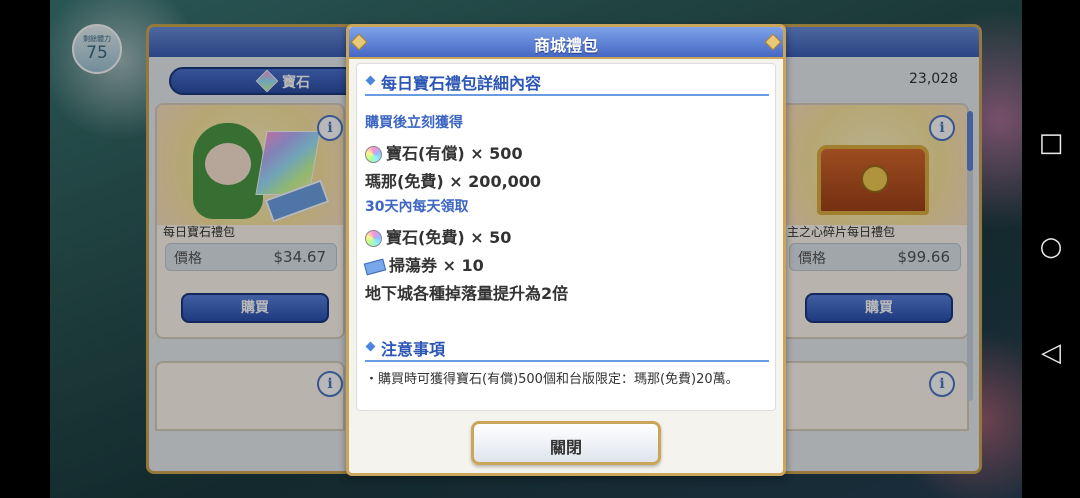 Image resolution: width=1080 pixels, height=498 pixels. What do you see at coordinates (567, 82) in the screenshot?
I see `section-header-details: 每日寶石禮包詳細內容` at bounding box center [567, 82].